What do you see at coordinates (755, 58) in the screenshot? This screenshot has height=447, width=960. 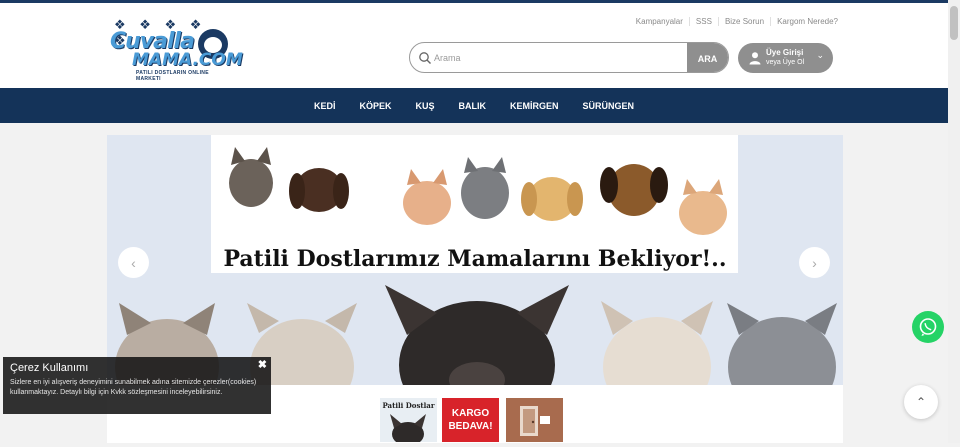 I see `user-icon` at bounding box center [755, 58].